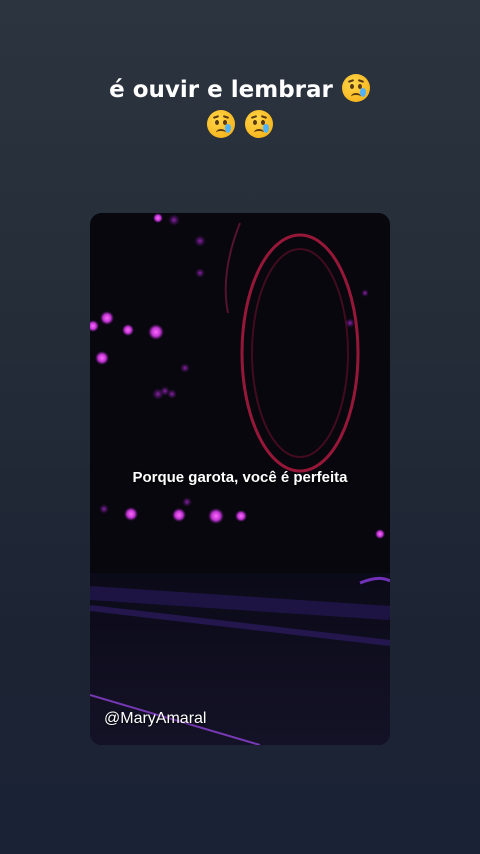 The image size is (480, 854). I want to click on lyric-subtitle: Porque garota, você é perfeita, so click(240, 477).